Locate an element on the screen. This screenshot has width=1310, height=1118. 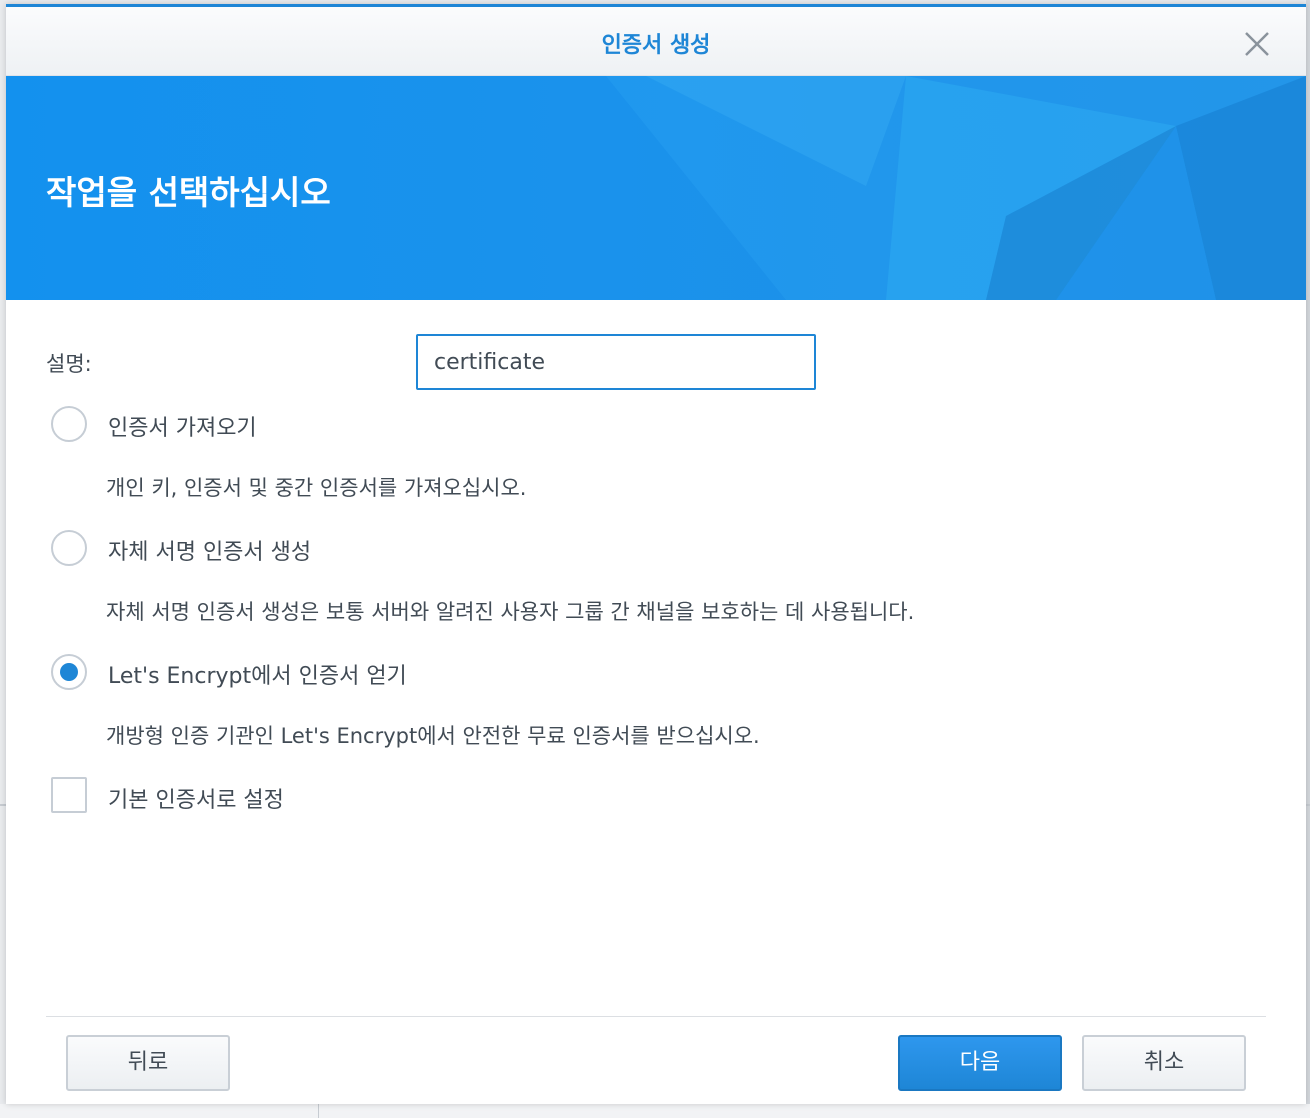
background-app-bottom is located at coordinates (655, 1111).